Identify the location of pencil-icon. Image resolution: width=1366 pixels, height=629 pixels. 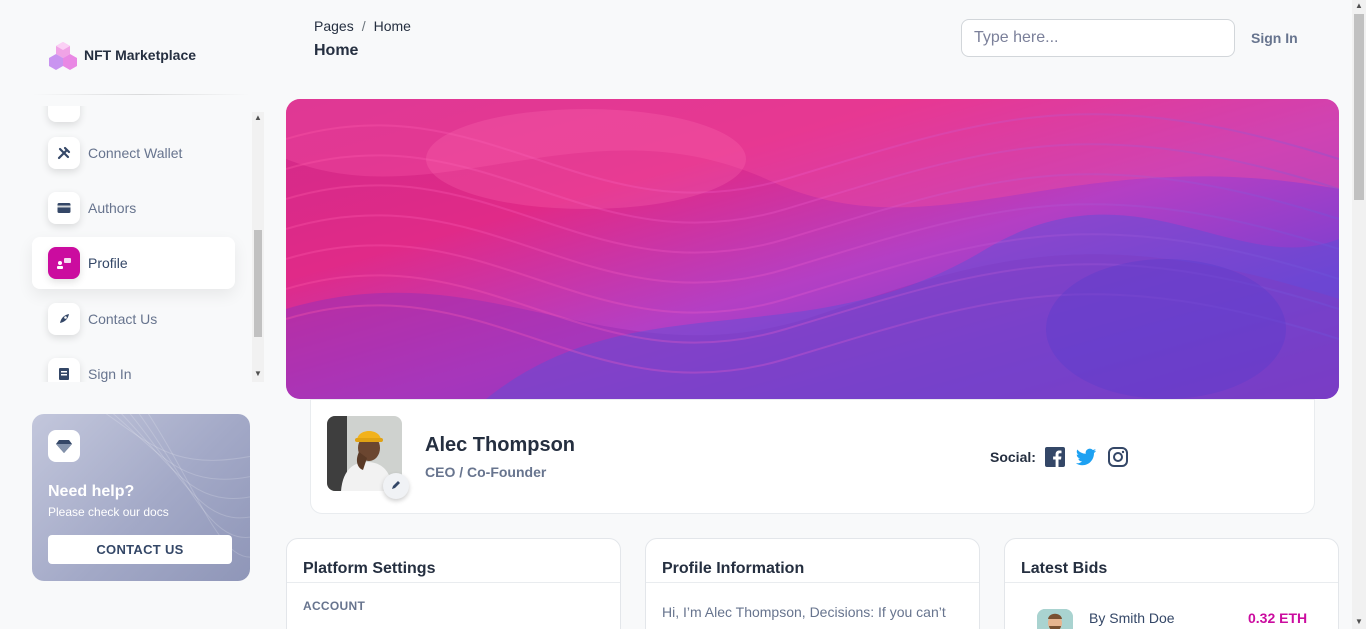
(396, 486).